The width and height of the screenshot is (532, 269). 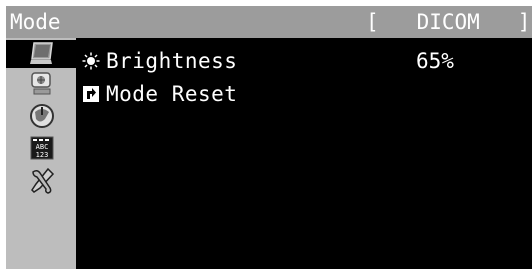 I want to click on current-mode-indicator: [ DICOM ], so click(x=448, y=22).